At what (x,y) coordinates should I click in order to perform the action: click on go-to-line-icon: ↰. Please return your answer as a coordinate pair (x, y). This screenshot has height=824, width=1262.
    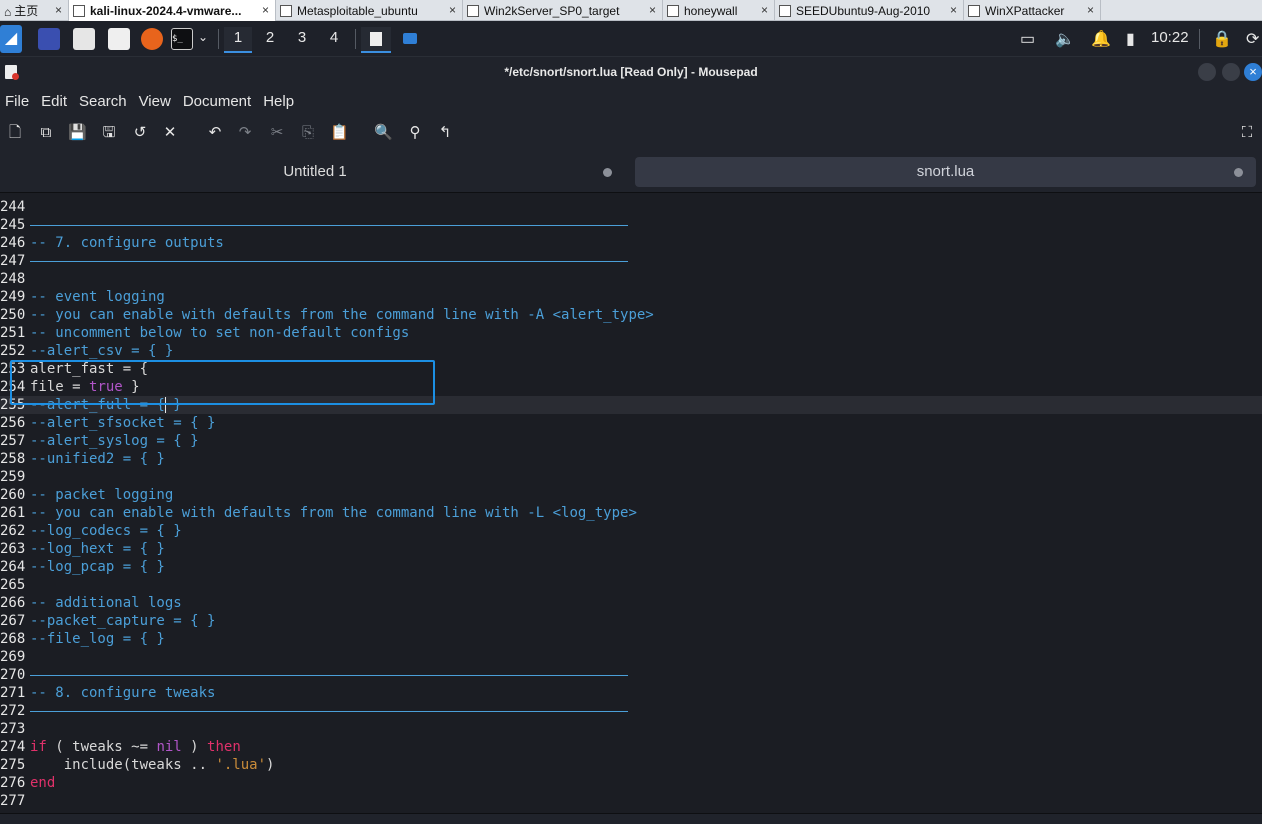
    Looking at the image, I should click on (445, 133).